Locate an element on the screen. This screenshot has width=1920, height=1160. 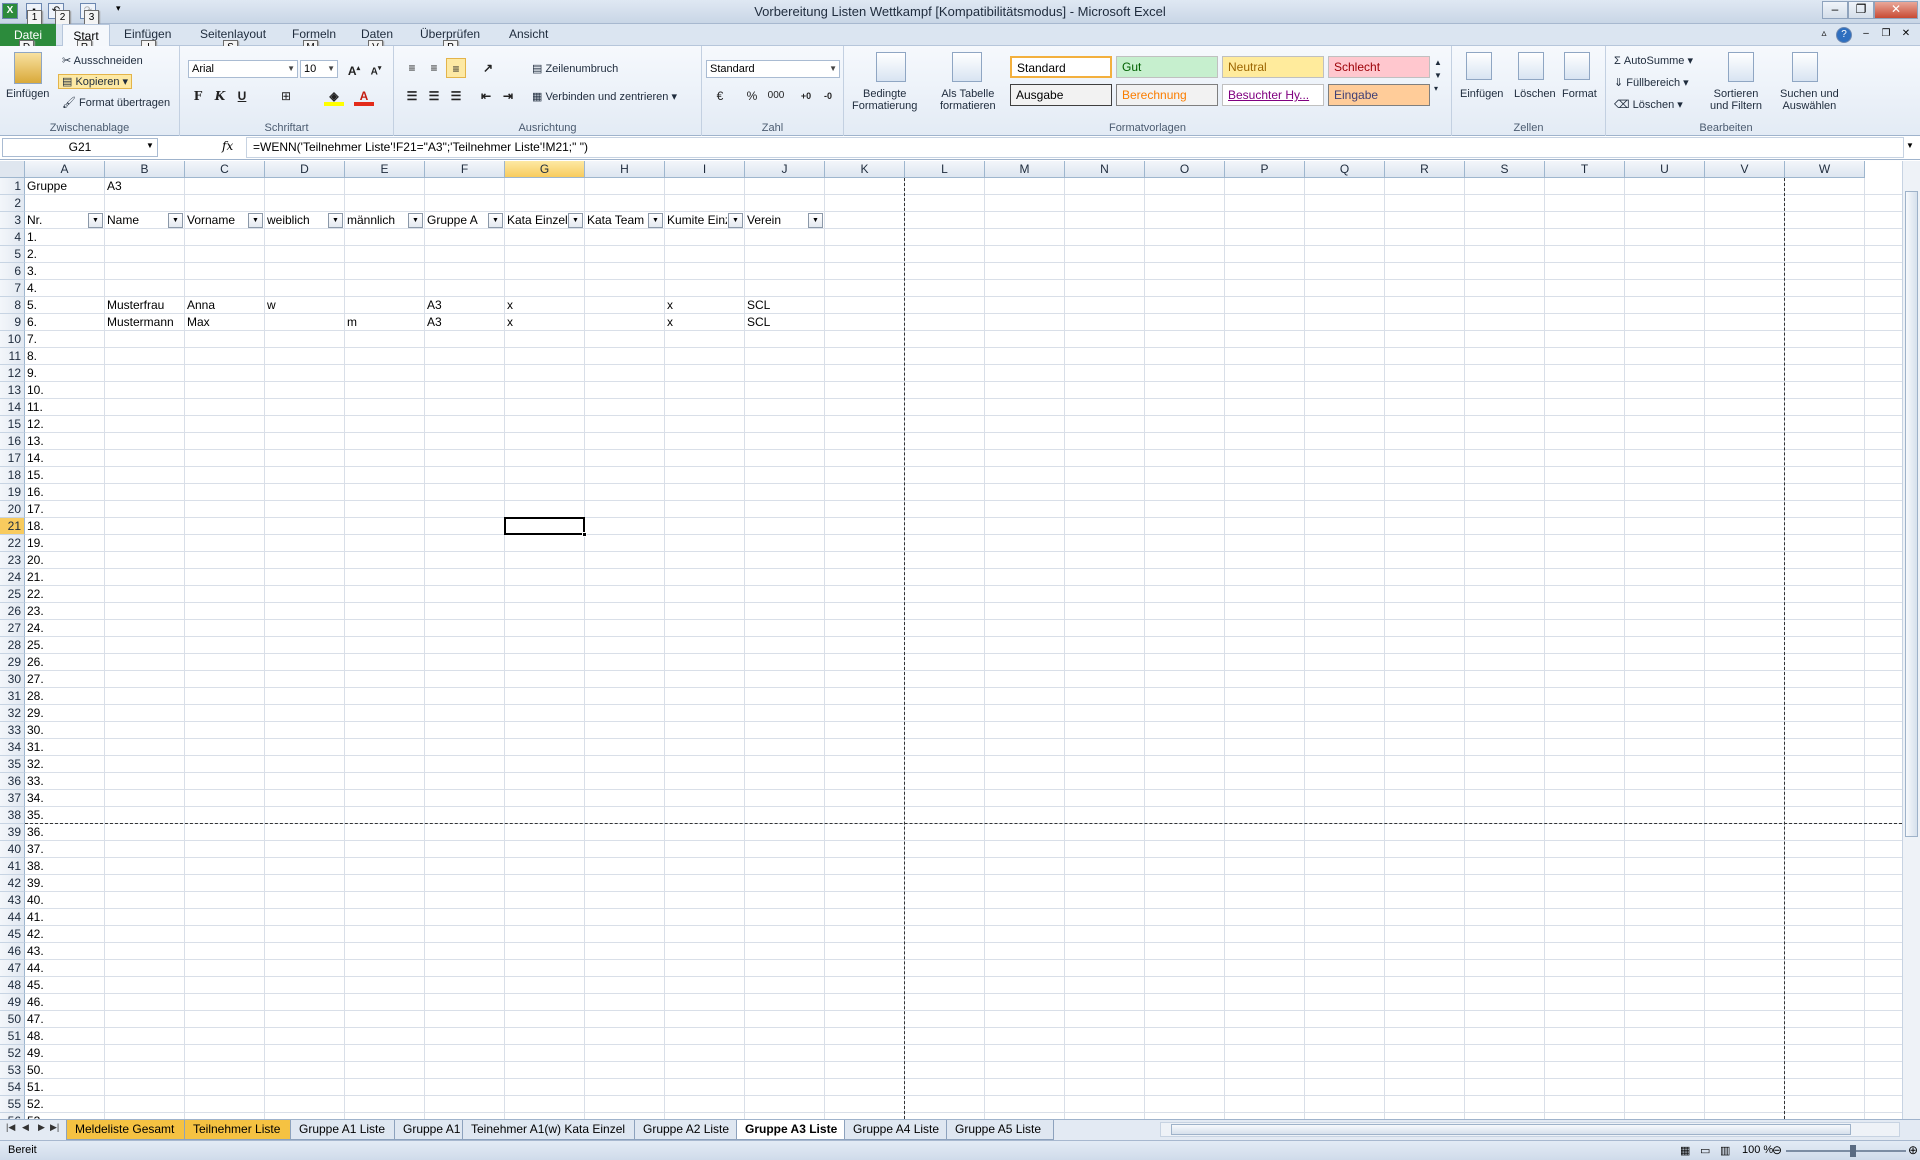
row-header: 21 is located at coordinates (12, 526).